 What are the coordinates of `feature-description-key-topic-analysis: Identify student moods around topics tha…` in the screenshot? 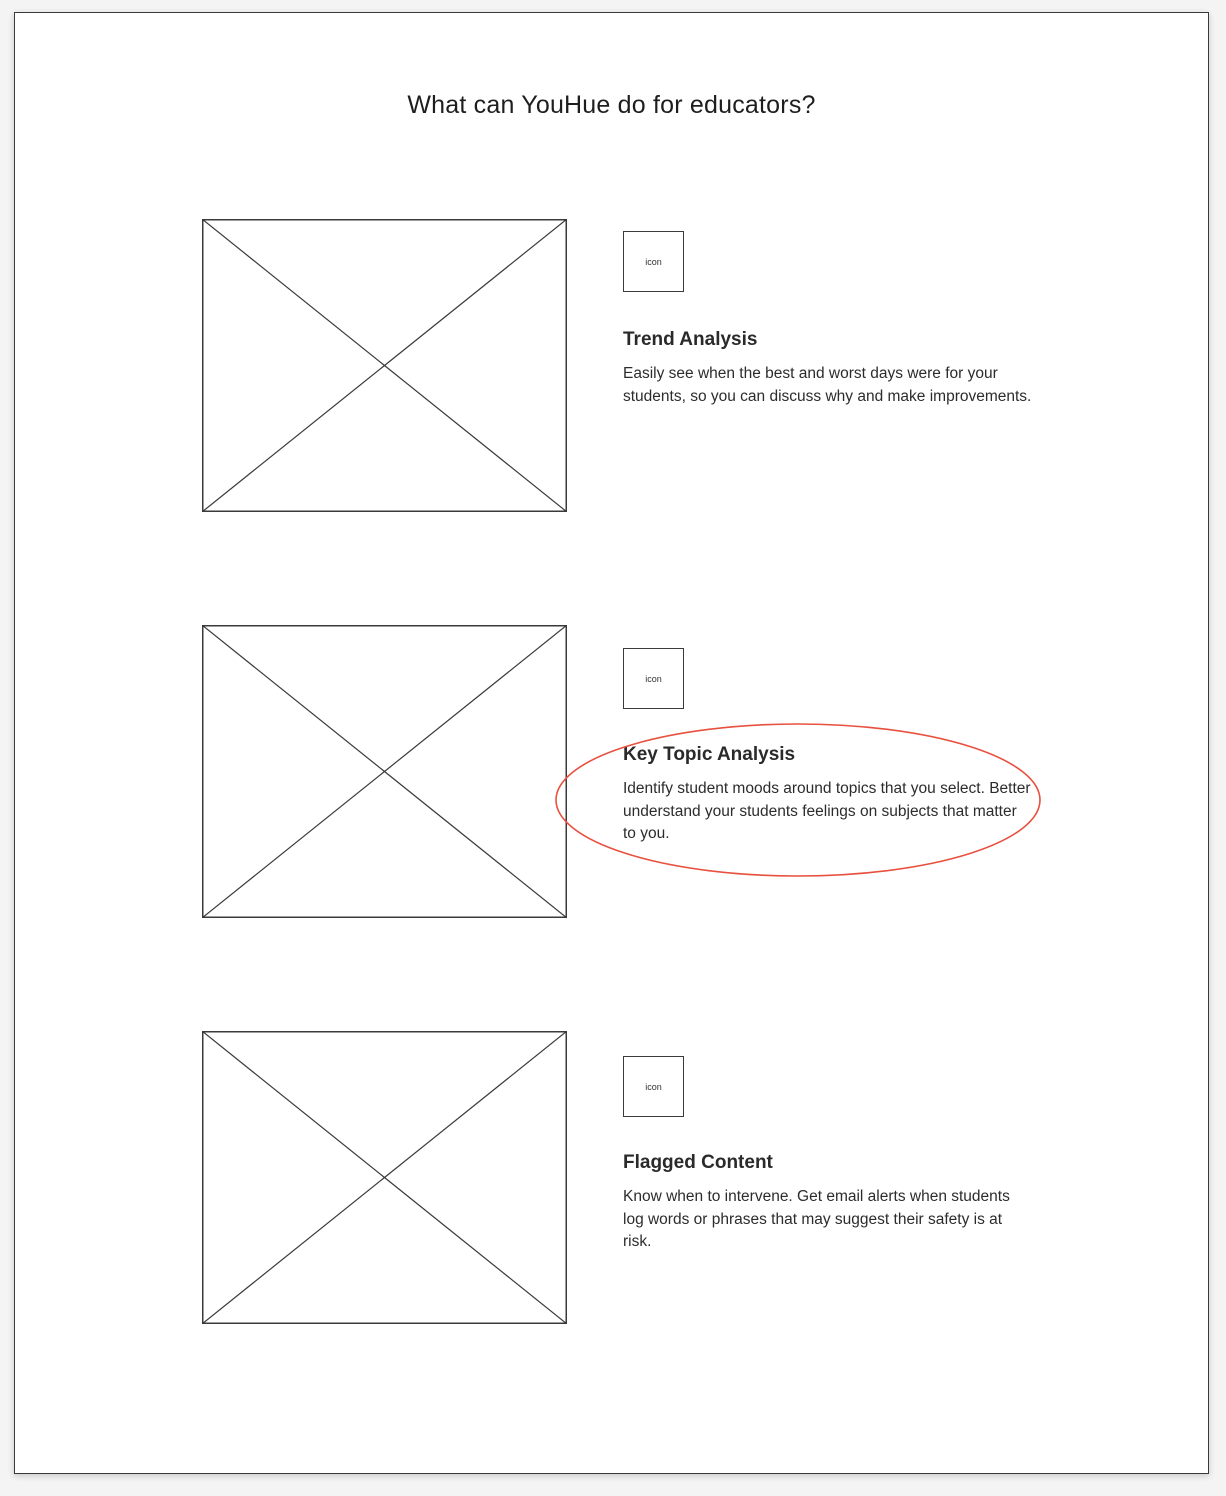 It's located at (827, 811).